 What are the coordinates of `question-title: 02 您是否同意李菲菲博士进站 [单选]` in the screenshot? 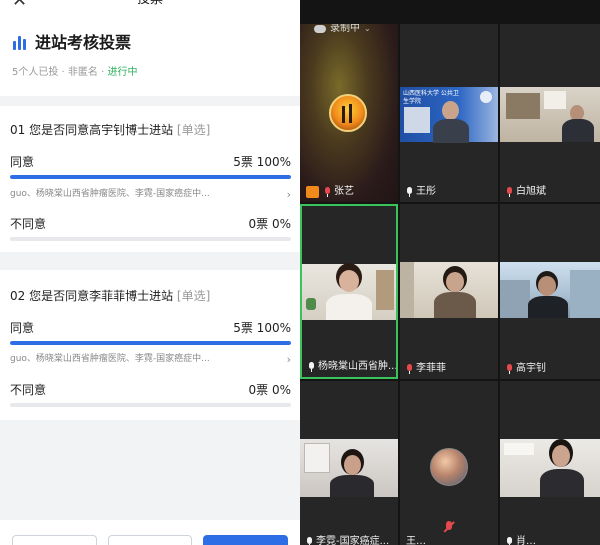 It's located at (110, 296).